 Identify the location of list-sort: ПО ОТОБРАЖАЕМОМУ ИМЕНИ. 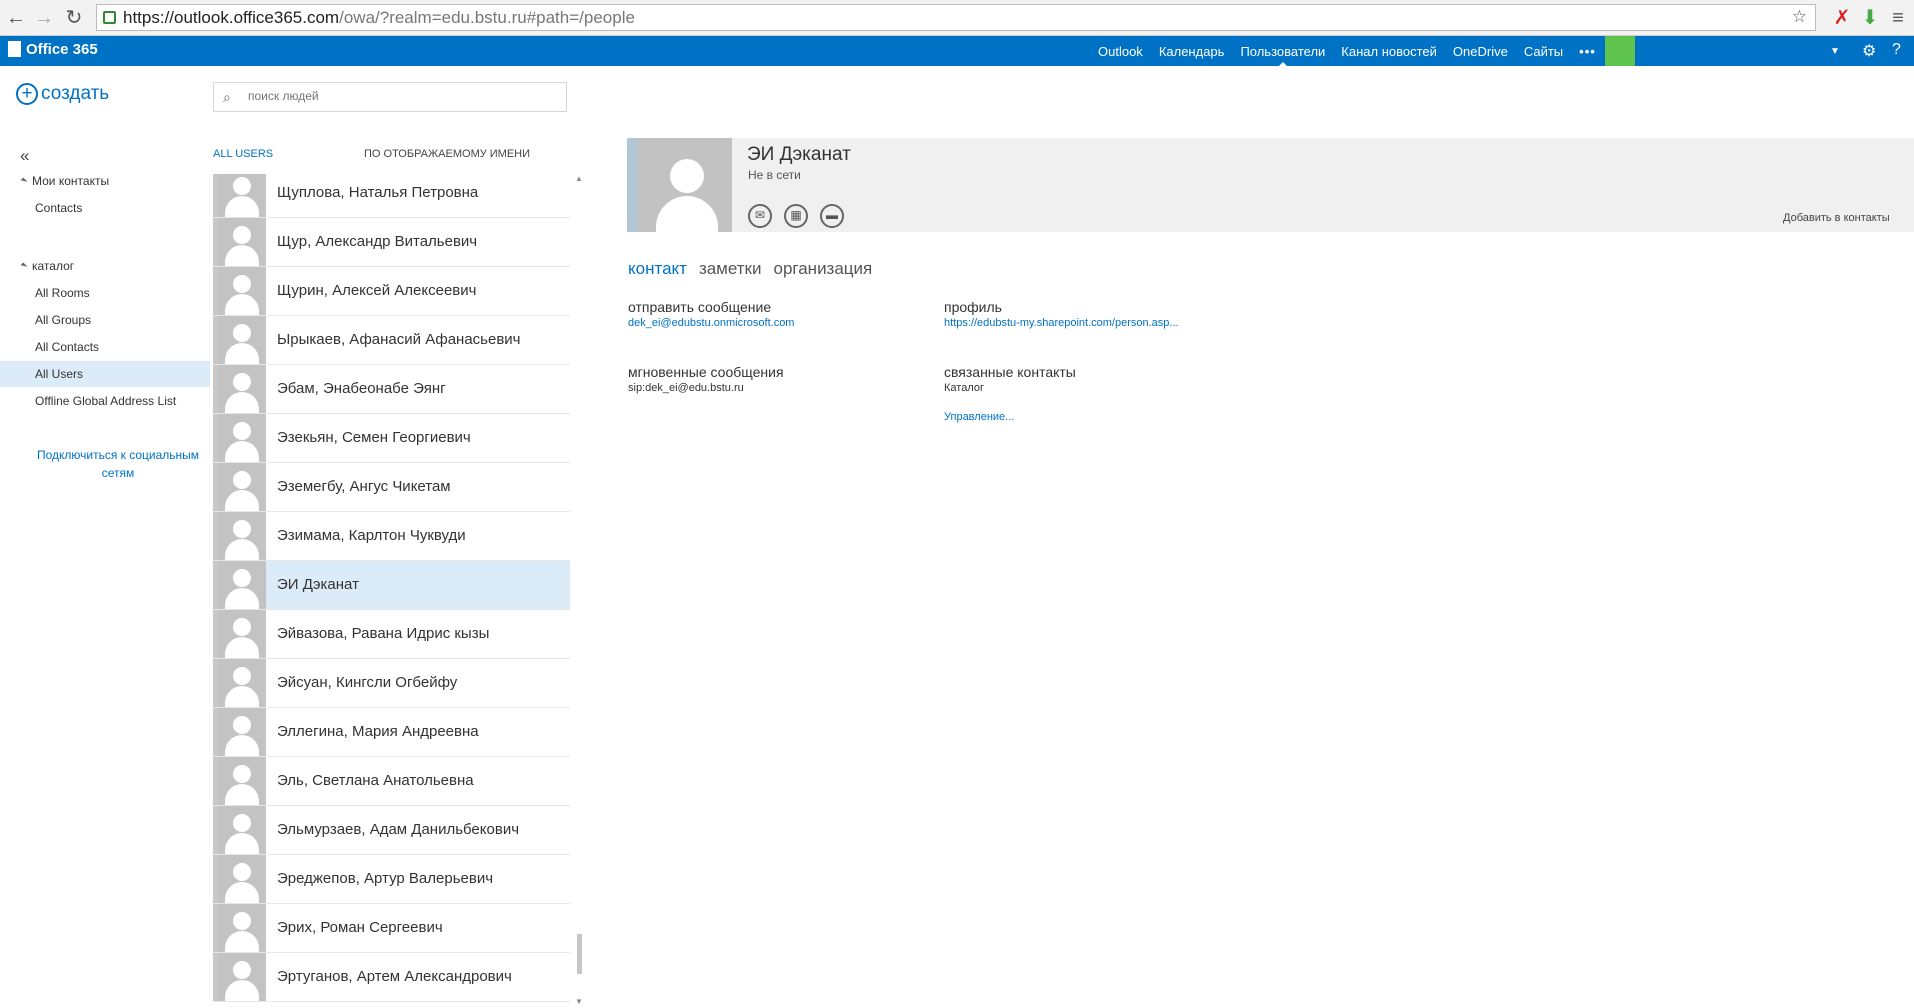
(447, 154).